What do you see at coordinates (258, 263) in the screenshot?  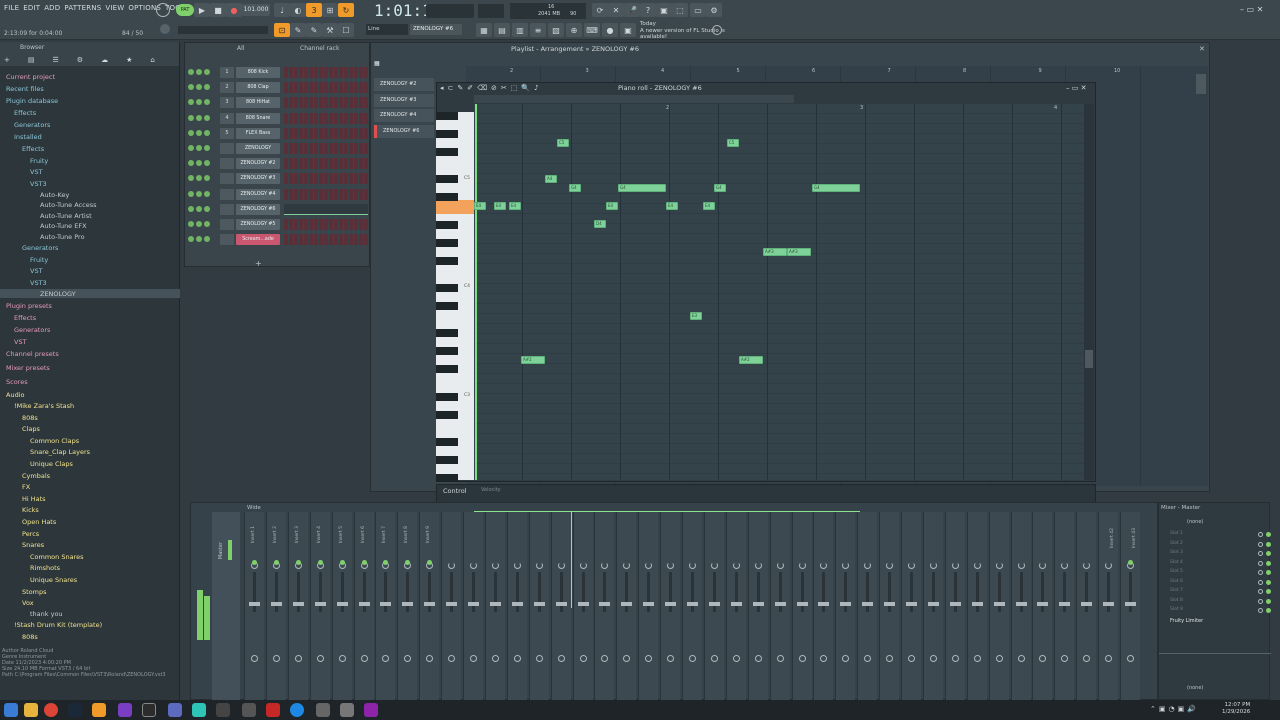 I see `add-channel-button: +` at bounding box center [258, 263].